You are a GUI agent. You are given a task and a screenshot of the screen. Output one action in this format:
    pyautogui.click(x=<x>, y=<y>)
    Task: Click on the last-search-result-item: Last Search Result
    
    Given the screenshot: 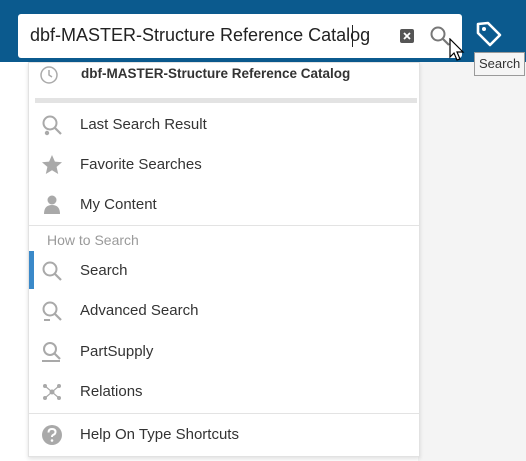 What is the action you would take?
    pyautogui.click(x=224, y=125)
    